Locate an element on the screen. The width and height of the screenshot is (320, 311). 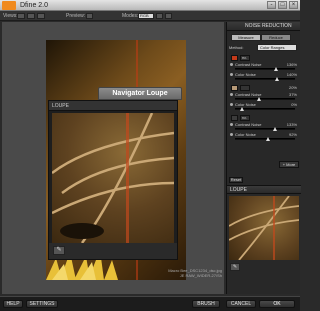
swatch-row: 20% is located at coordinates (264, 88).